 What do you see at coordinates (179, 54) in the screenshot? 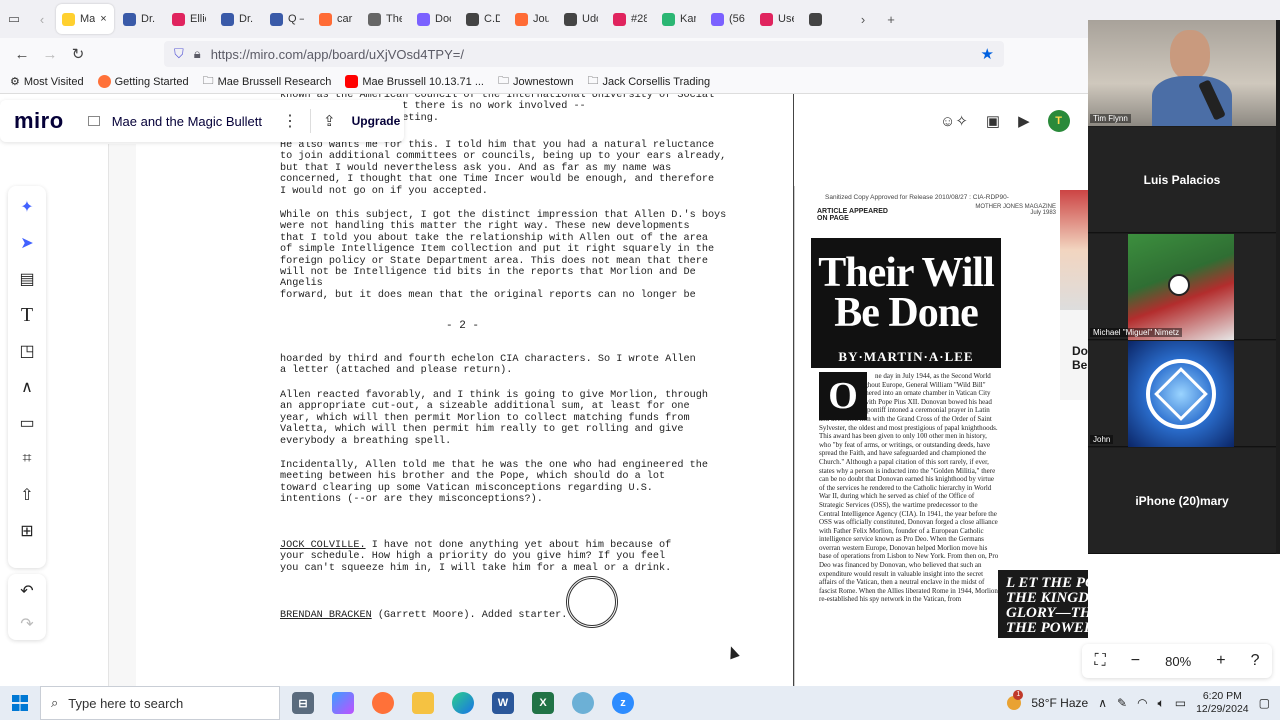
I see `tracking-shield-icon: ⛉` at bounding box center [179, 54].